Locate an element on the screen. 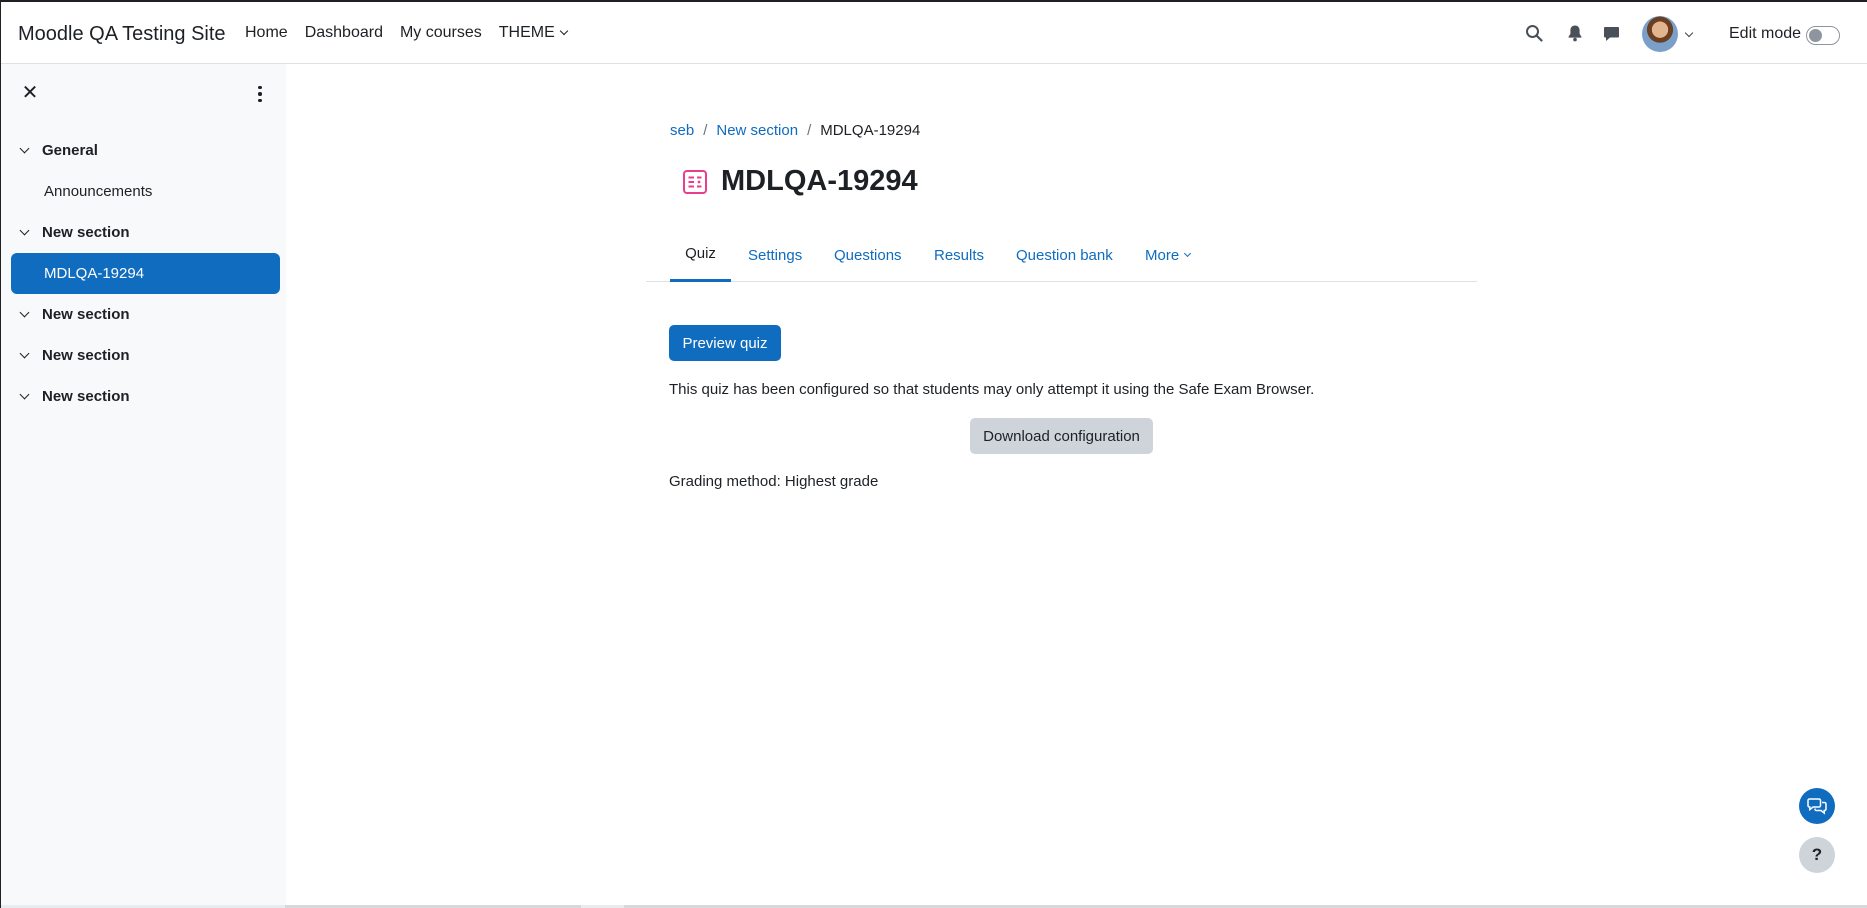  grading-method: Grading method: Highest grade is located at coordinates (774, 481).